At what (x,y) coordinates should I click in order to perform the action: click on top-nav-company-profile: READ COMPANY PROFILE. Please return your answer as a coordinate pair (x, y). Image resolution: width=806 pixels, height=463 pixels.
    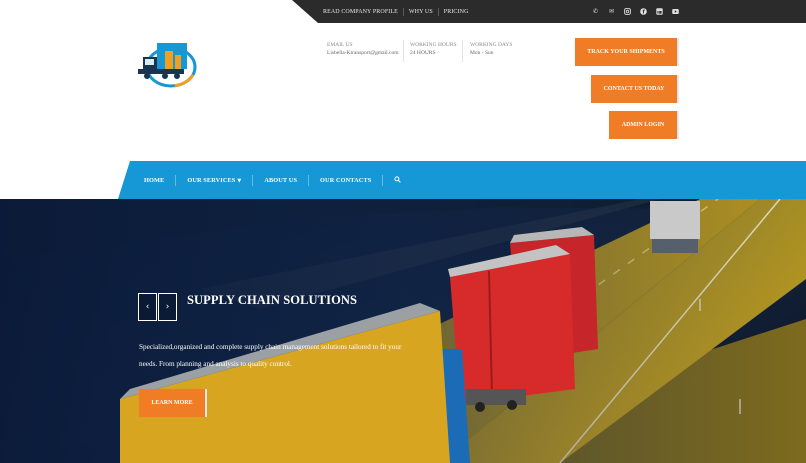
    Looking at the image, I should click on (360, 12).